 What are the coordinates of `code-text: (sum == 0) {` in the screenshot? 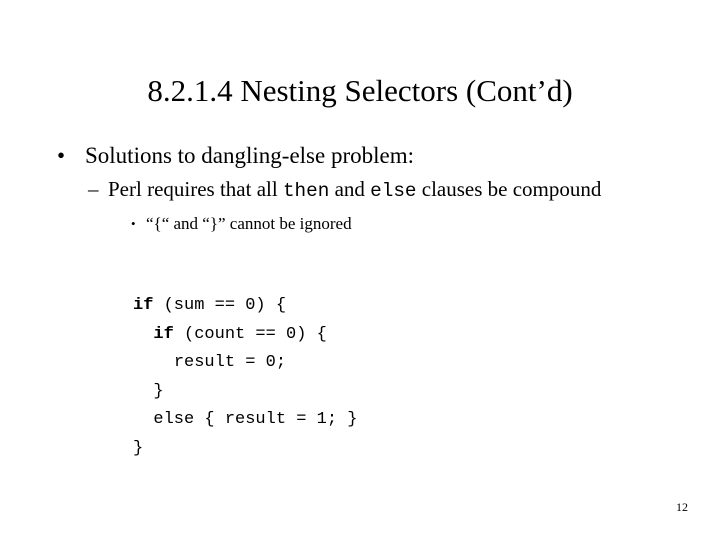 It's located at (220, 305).